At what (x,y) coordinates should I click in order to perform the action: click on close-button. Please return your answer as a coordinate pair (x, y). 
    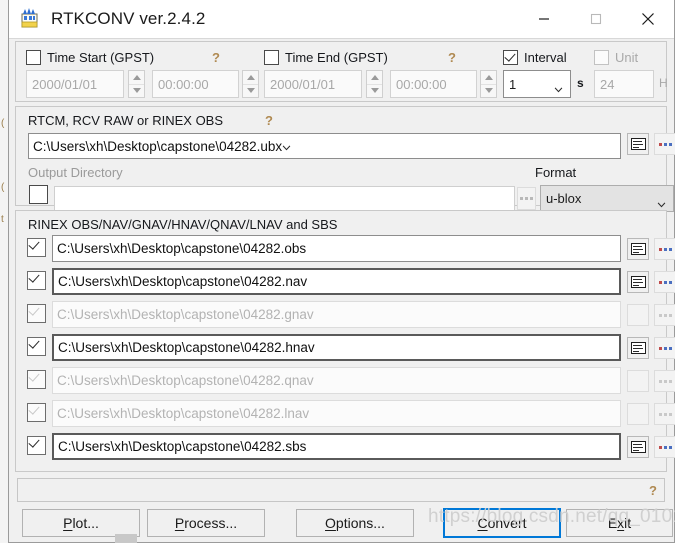
    Looking at the image, I should click on (648, 19).